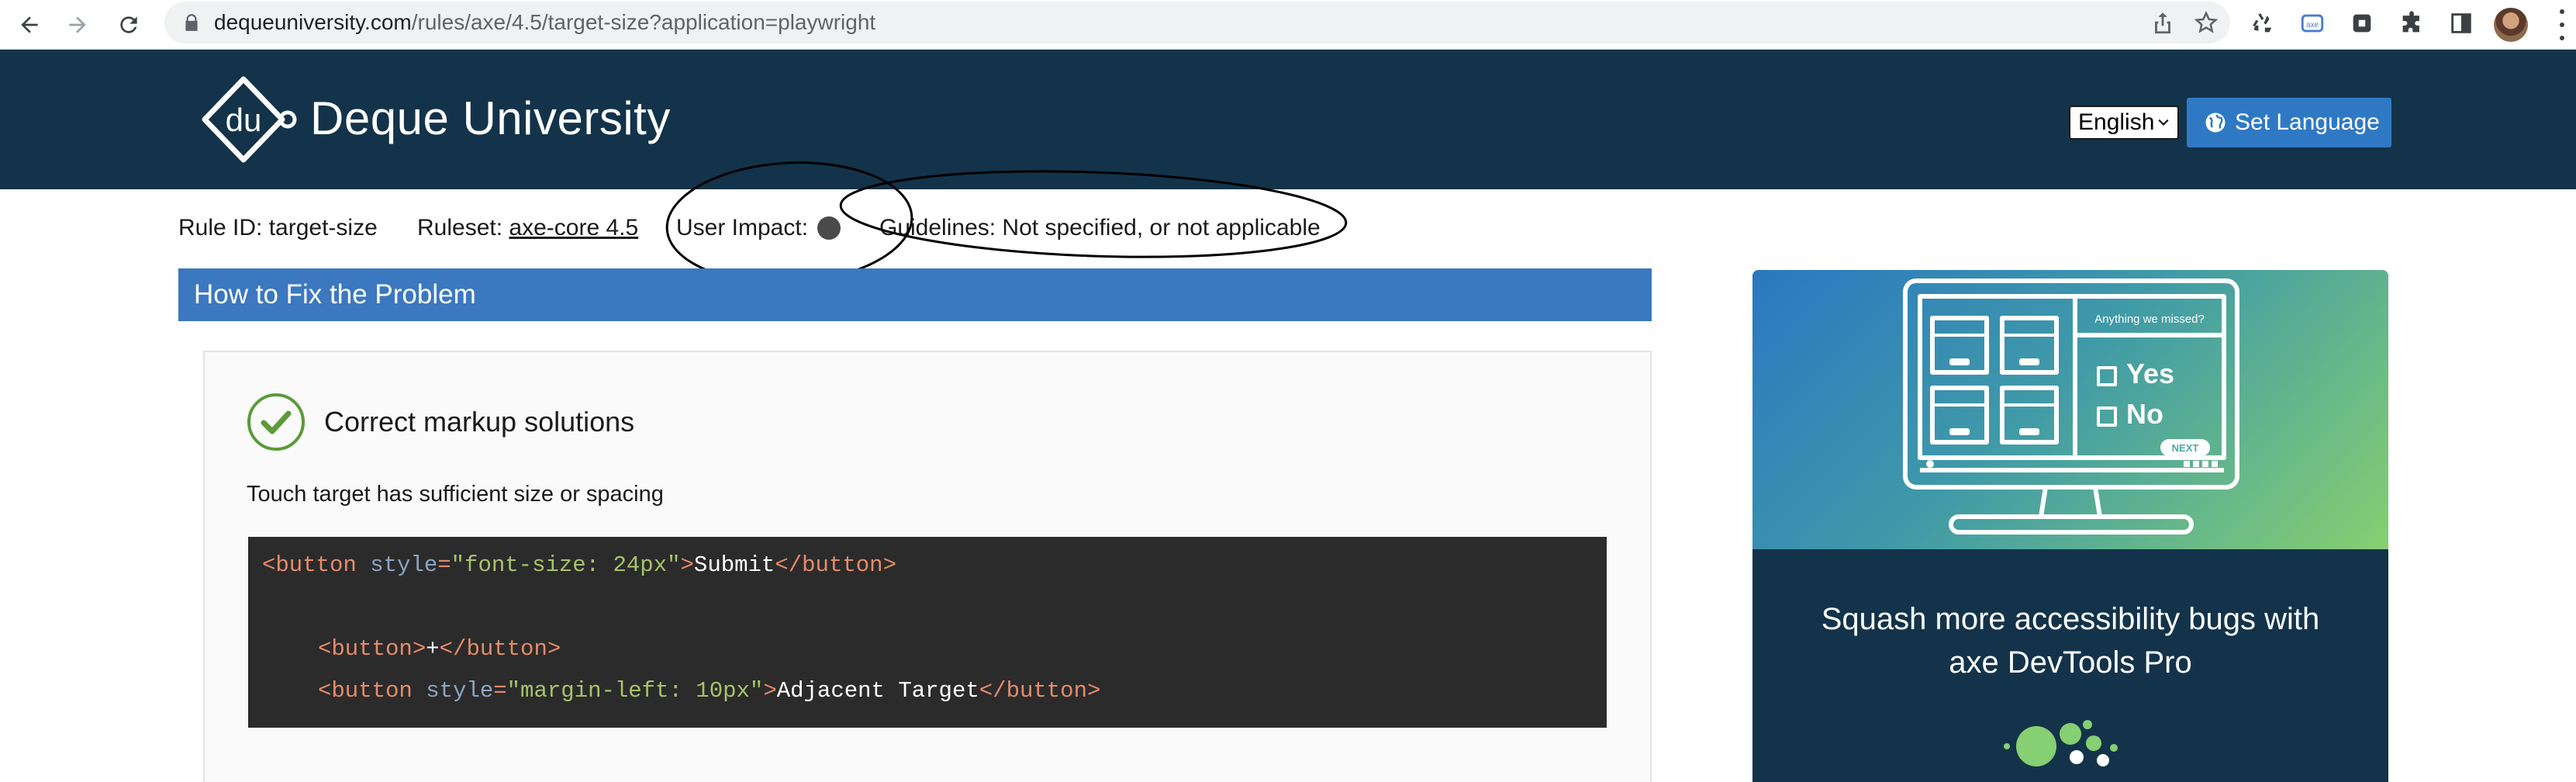  I want to click on extensions-menu, so click(2412, 23).